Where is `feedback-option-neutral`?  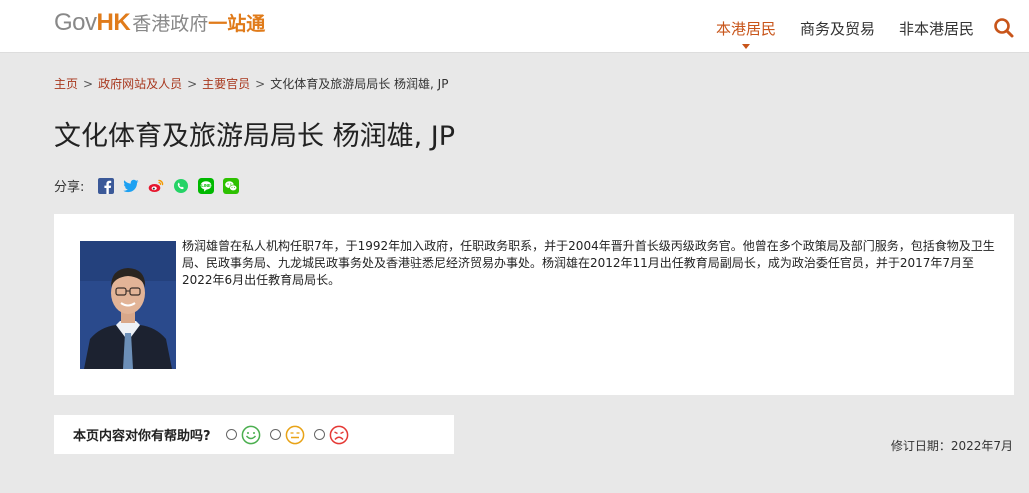 feedback-option-neutral is located at coordinates (287, 435).